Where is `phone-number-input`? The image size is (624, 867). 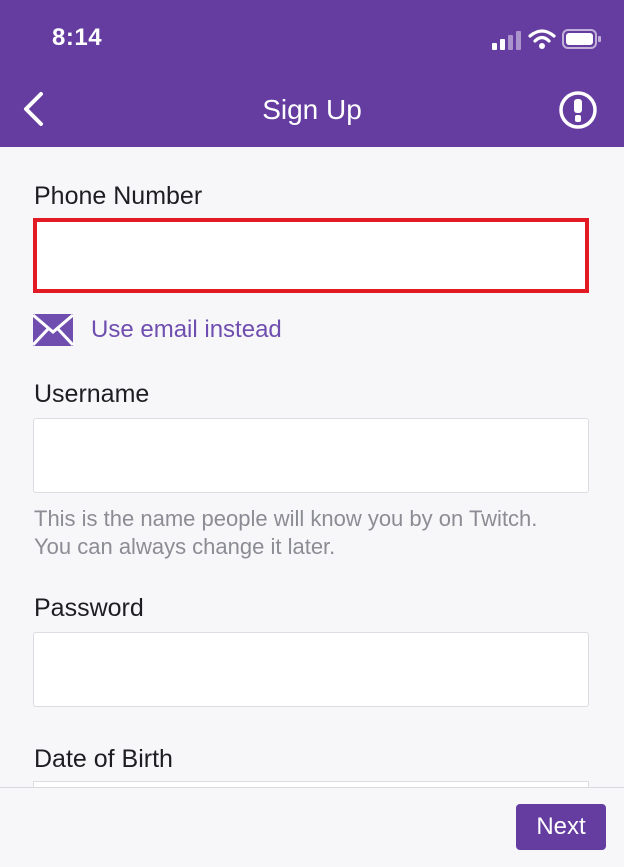
phone-number-input is located at coordinates (311, 255).